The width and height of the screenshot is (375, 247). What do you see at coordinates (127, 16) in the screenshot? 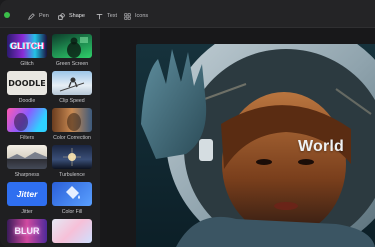
I see `icons-icon` at bounding box center [127, 16].